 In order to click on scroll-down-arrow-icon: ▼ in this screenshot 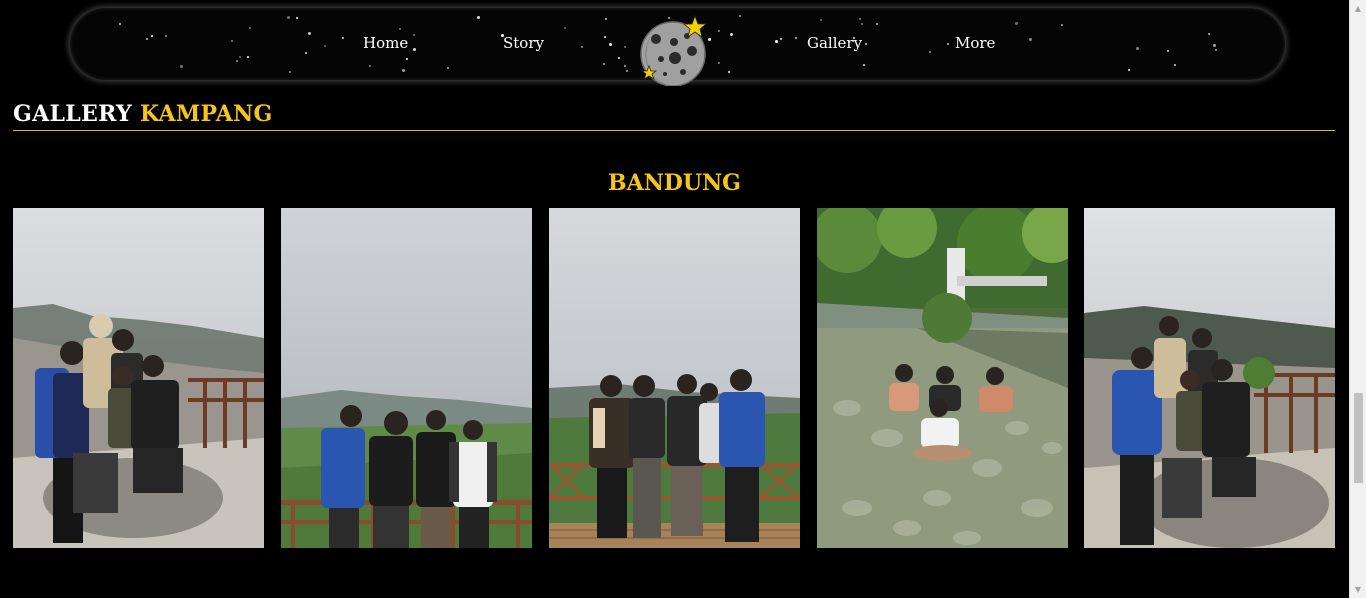, I will do `click(1358, 589)`.